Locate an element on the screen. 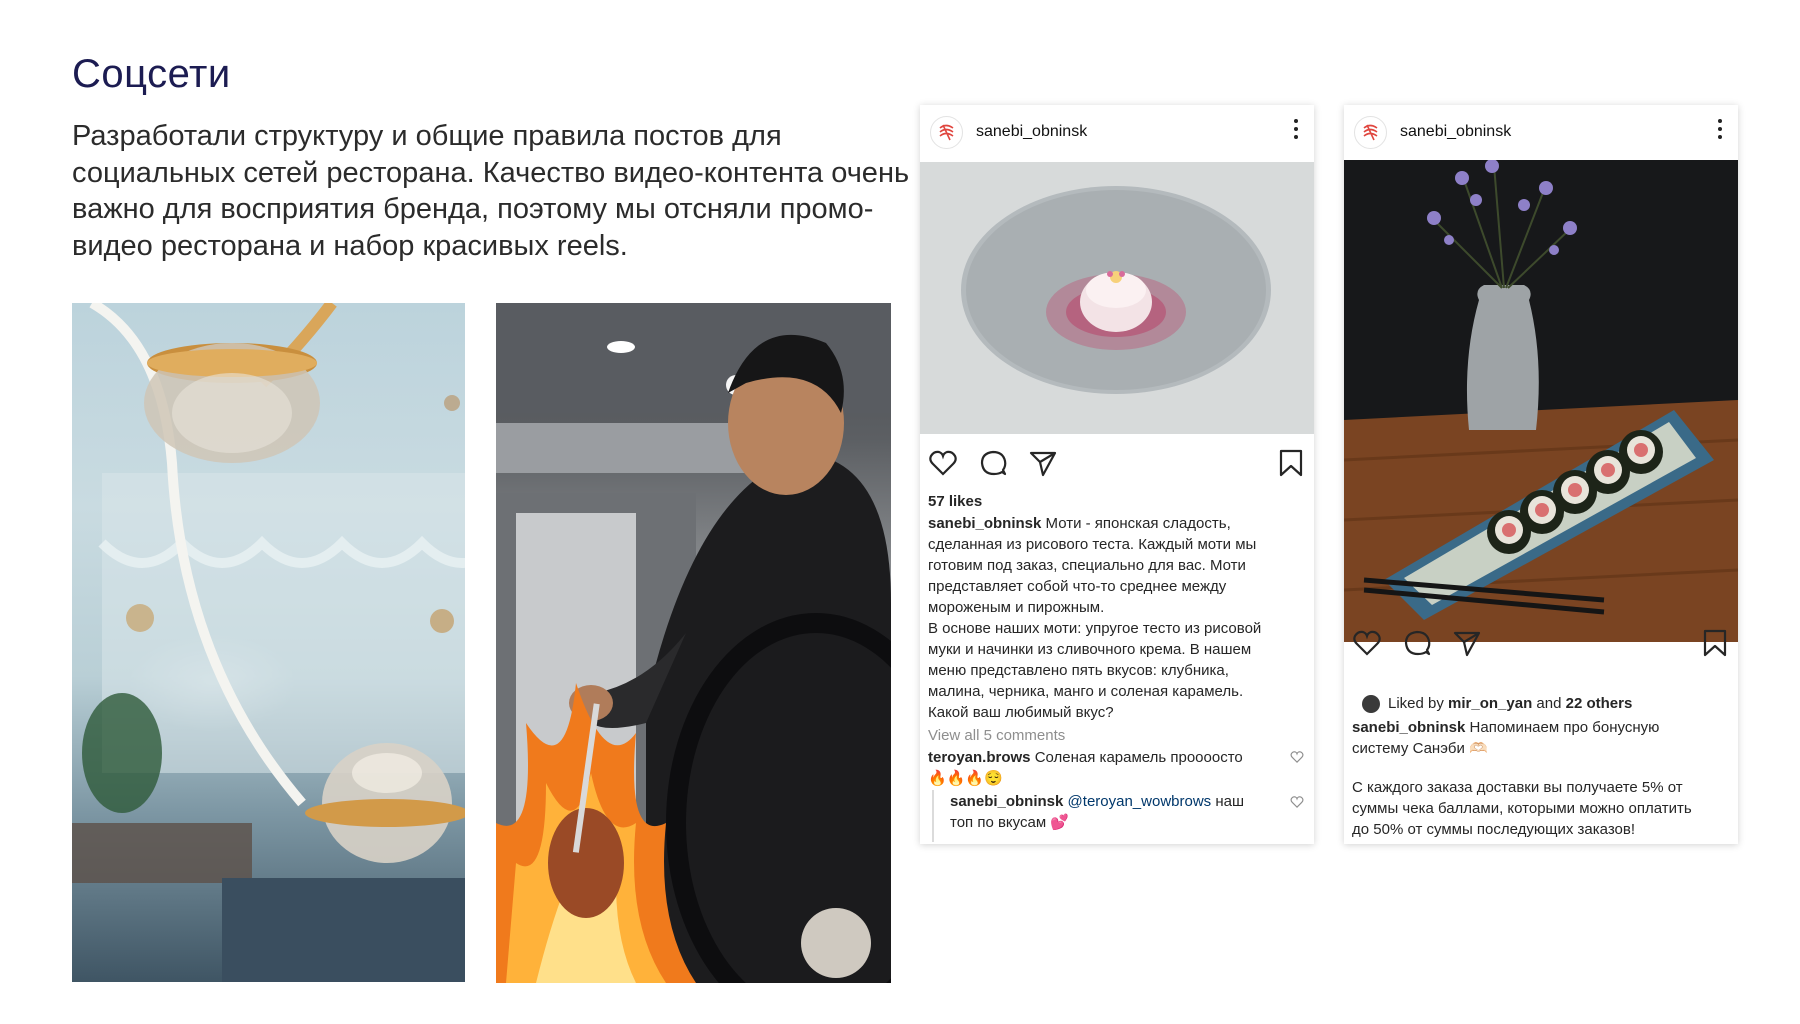  caption-line: до 50% от суммы последующих заказов! is located at coordinates (1494, 829).